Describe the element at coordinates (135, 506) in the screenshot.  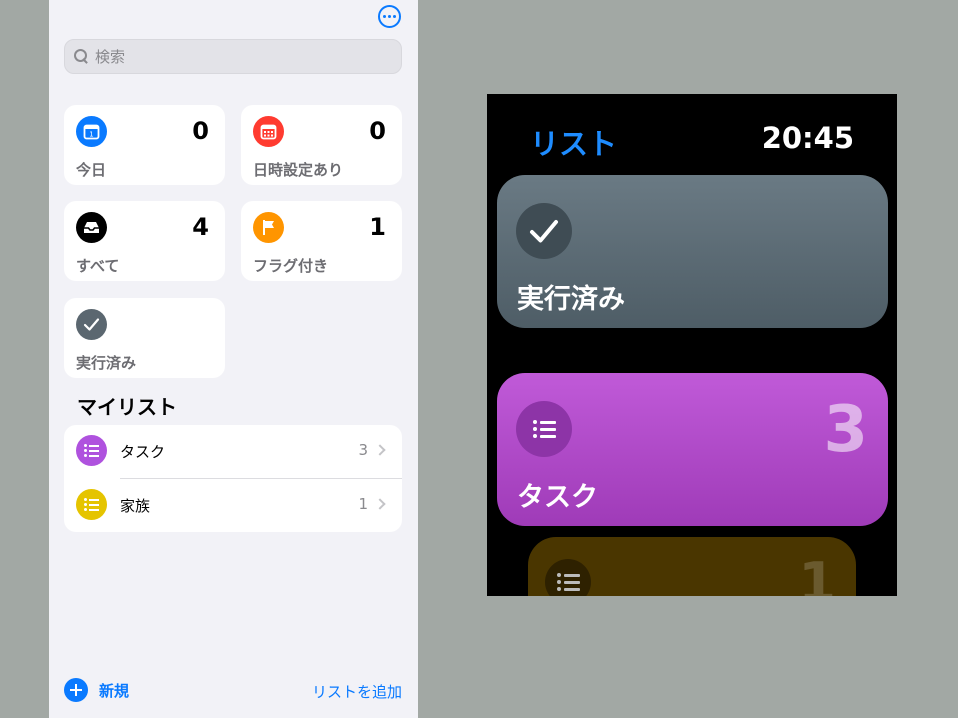
I see `list-name: 家族` at that location.